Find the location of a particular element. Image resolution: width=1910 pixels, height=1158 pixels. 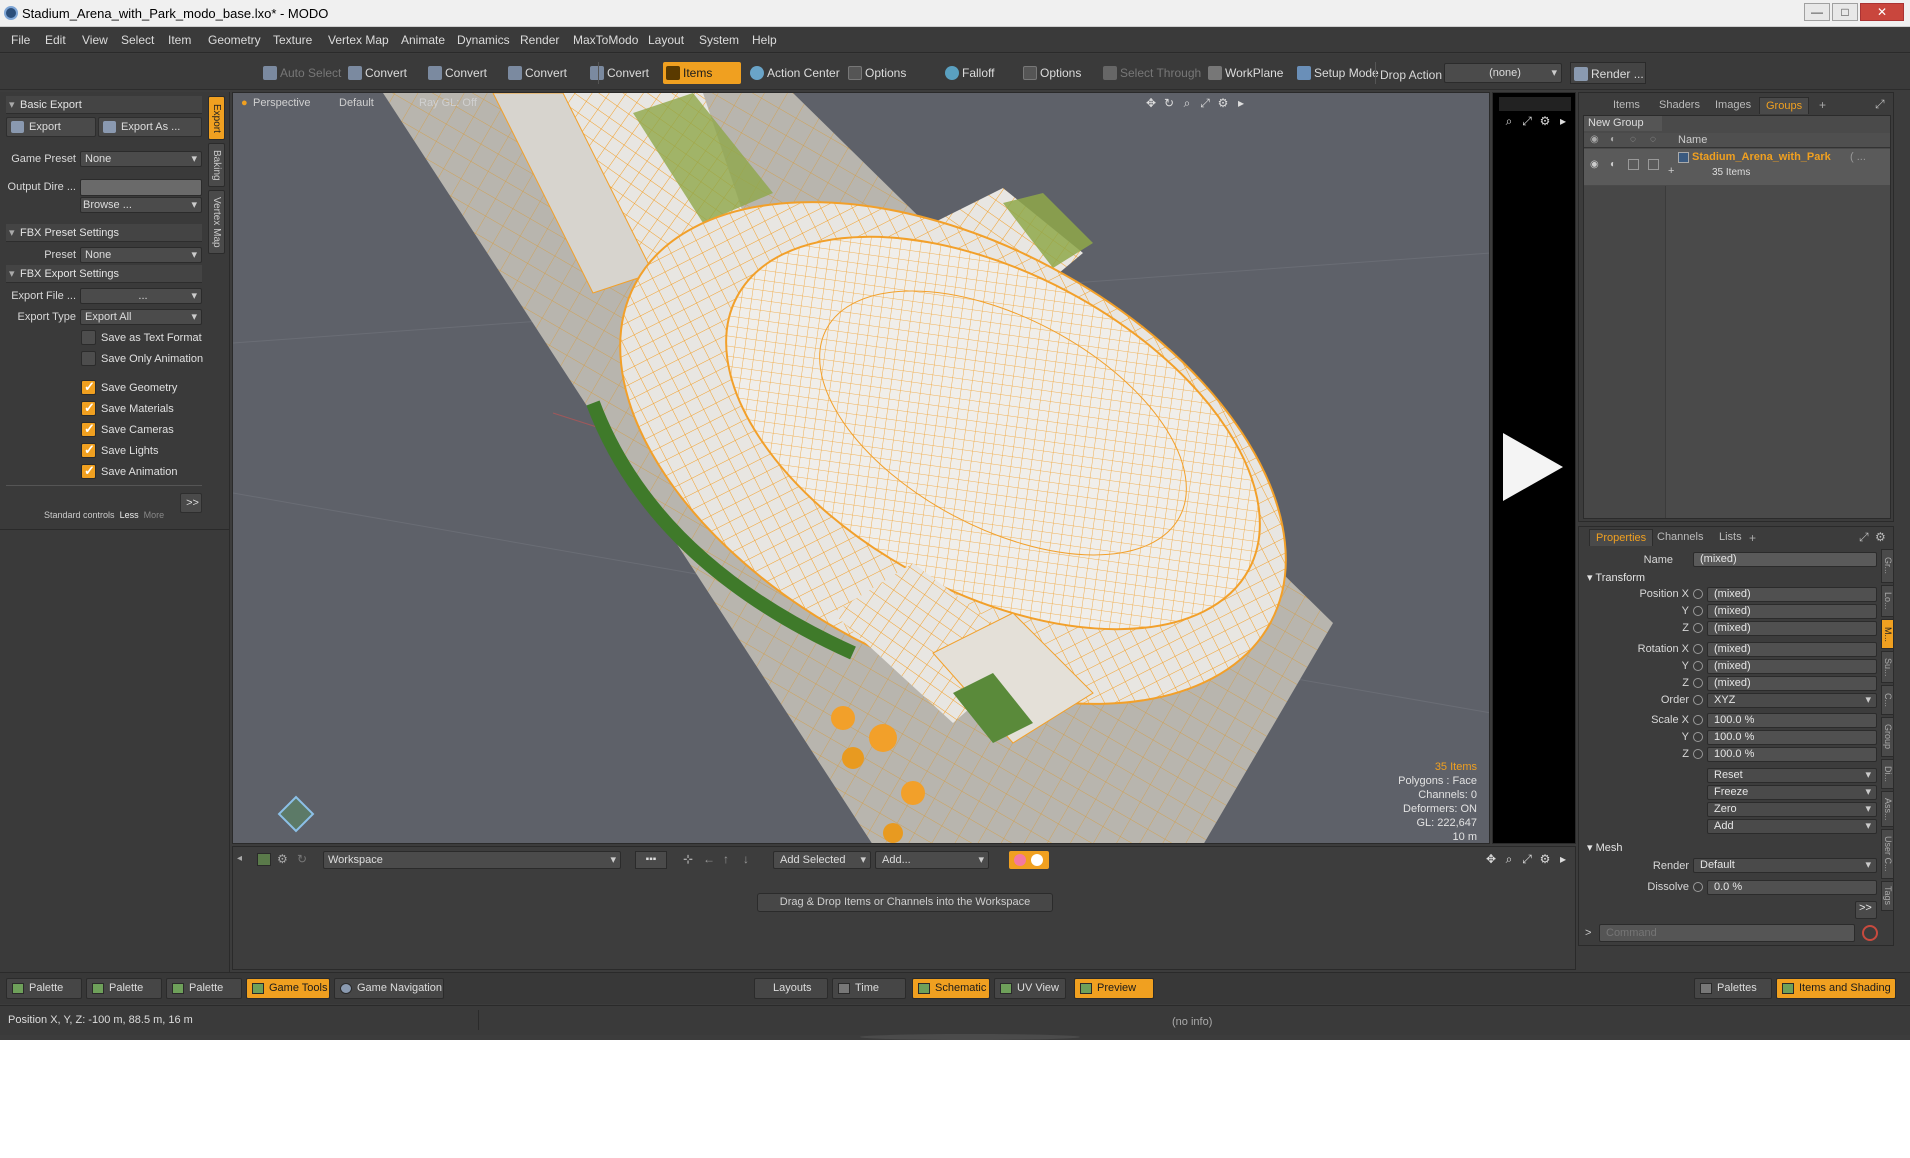

position-y-field: (mixed) is located at coordinates (1792, 611).